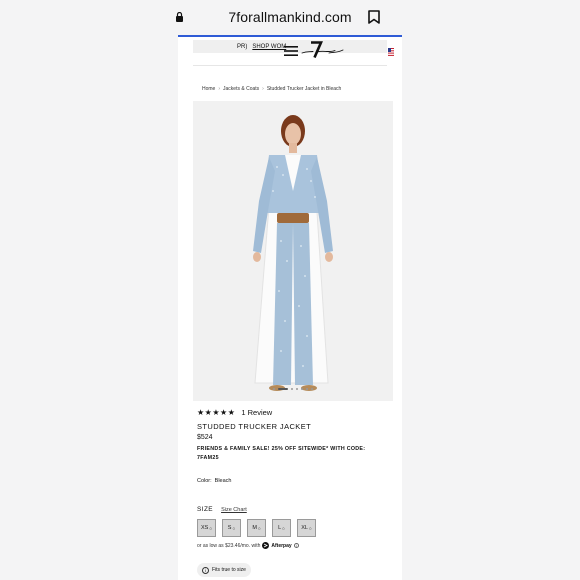  Describe the element at coordinates (281, 545) in the screenshot. I see `afterpay-brand: Afterpay` at that location.